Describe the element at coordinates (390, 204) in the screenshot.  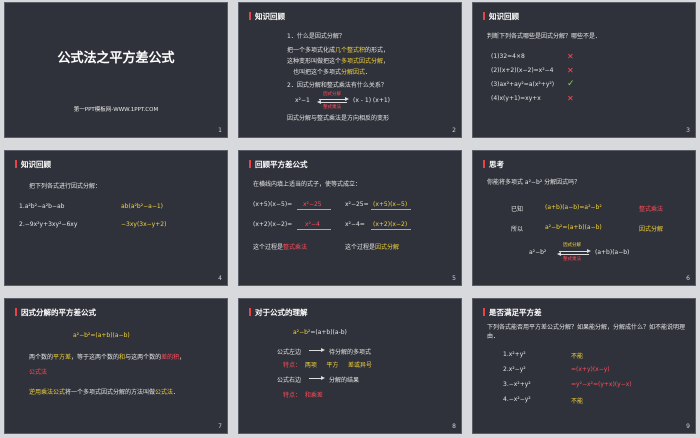
I see `row-1-answer-2: (x+5)(x−5)` at that location.